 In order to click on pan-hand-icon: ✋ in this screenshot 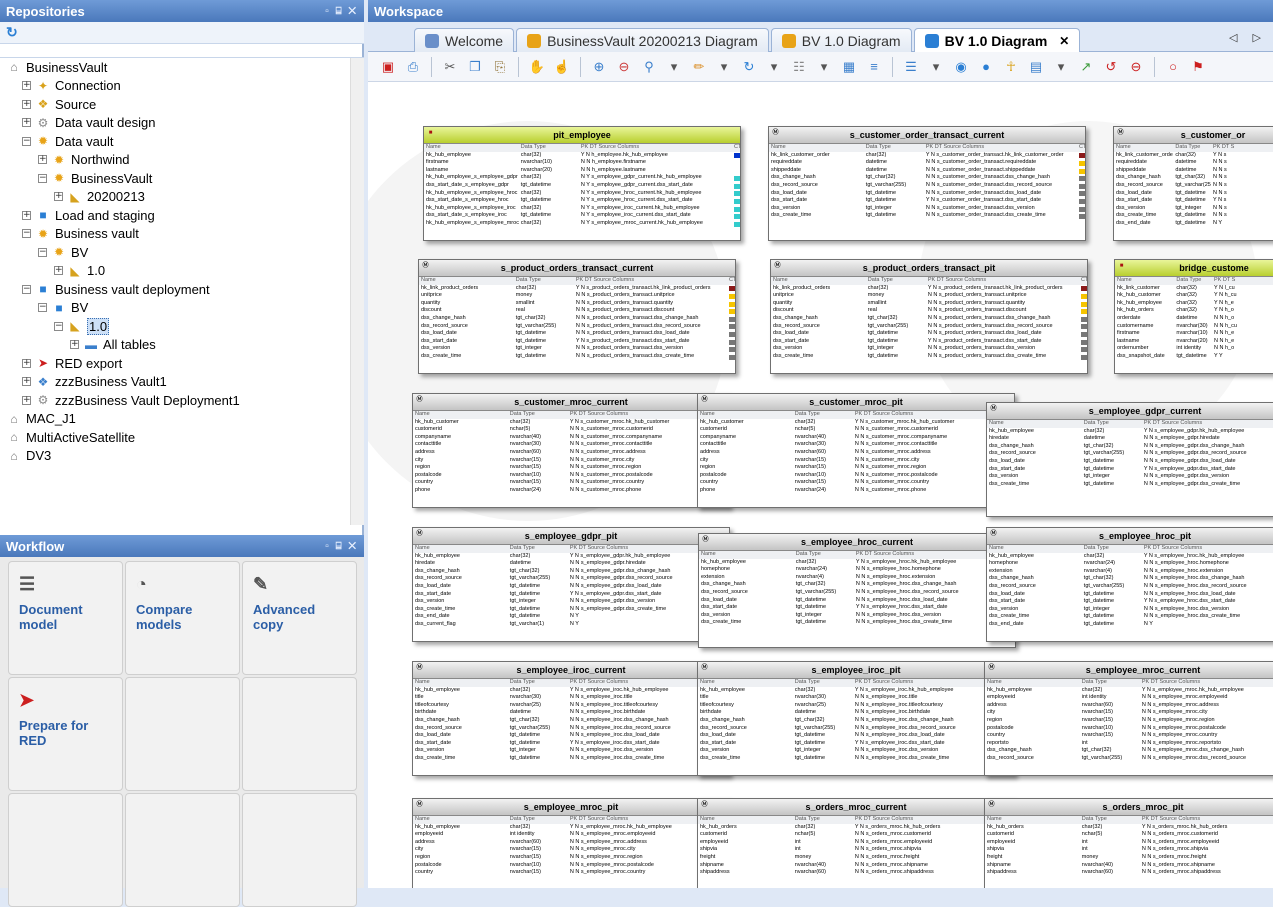, I will do `click(537, 67)`.